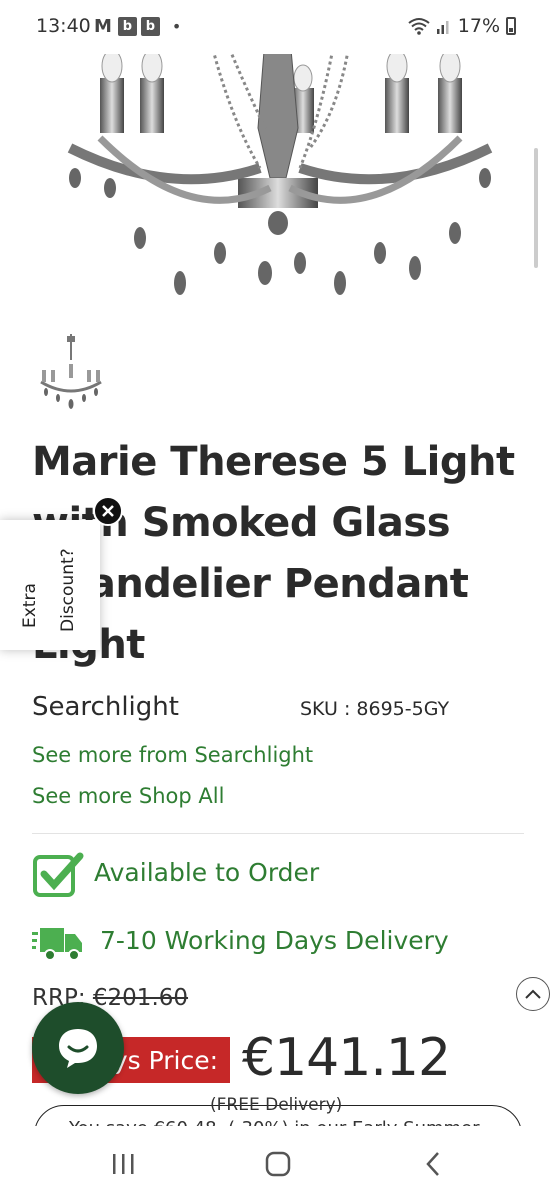  What do you see at coordinates (172, 755) in the screenshot?
I see `see-more-brand-link: See more from Searchlight` at bounding box center [172, 755].